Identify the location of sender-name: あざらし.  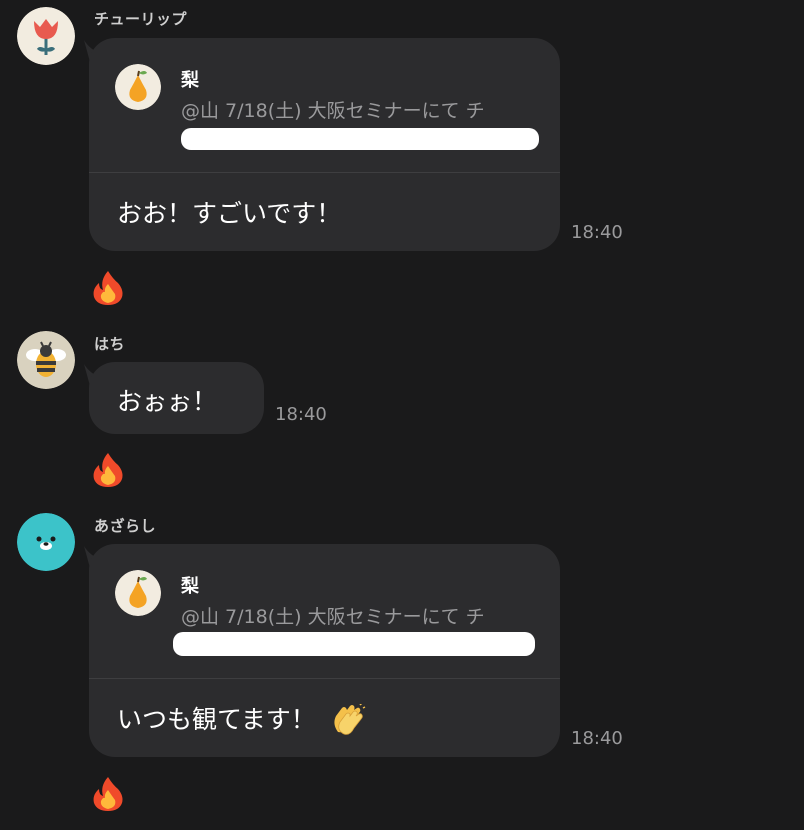
(125, 526).